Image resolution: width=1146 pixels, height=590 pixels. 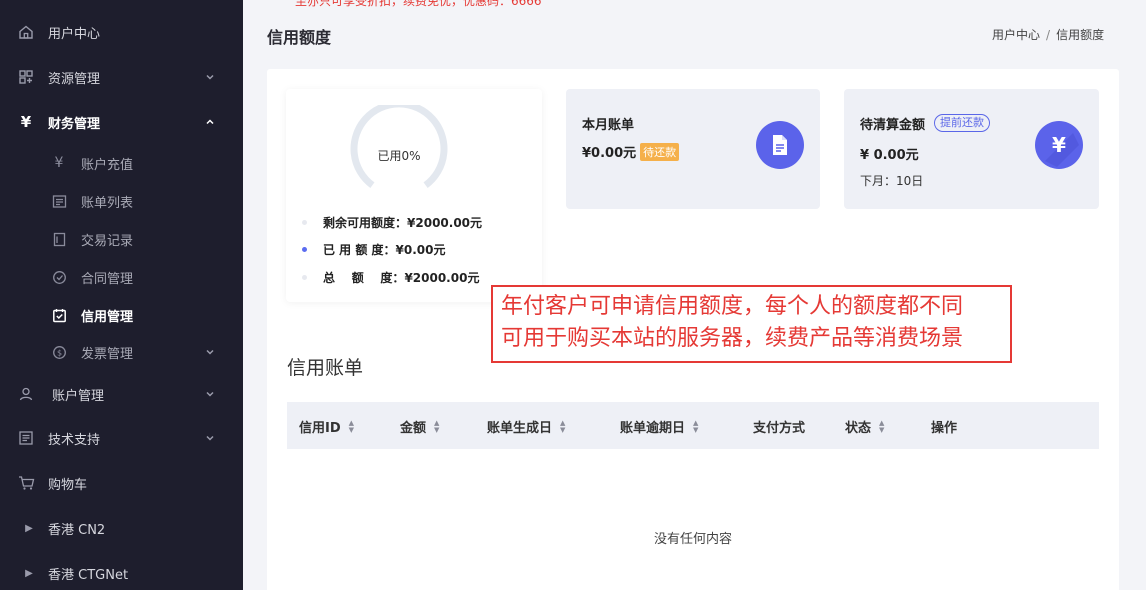 I want to click on sidebar-item-contracts: 合同管理, so click(x=121, y=277).